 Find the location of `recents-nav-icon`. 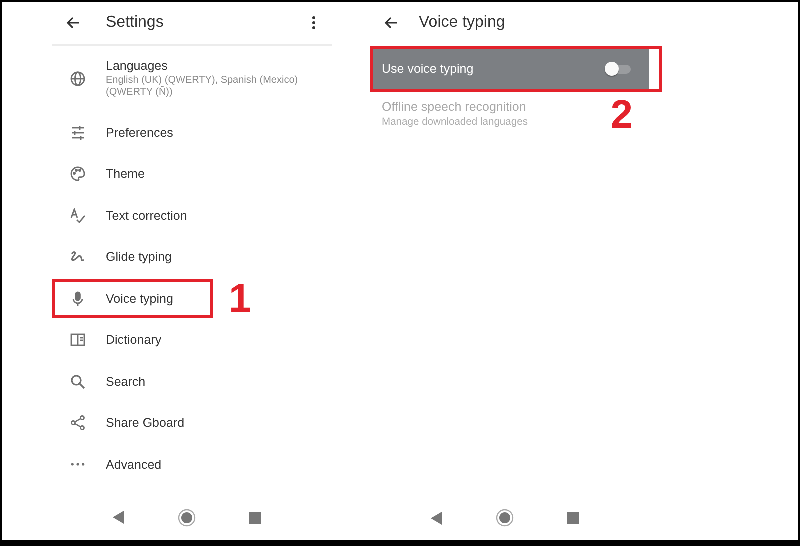

recents-nav-icon is located at coordinates (255, 518).